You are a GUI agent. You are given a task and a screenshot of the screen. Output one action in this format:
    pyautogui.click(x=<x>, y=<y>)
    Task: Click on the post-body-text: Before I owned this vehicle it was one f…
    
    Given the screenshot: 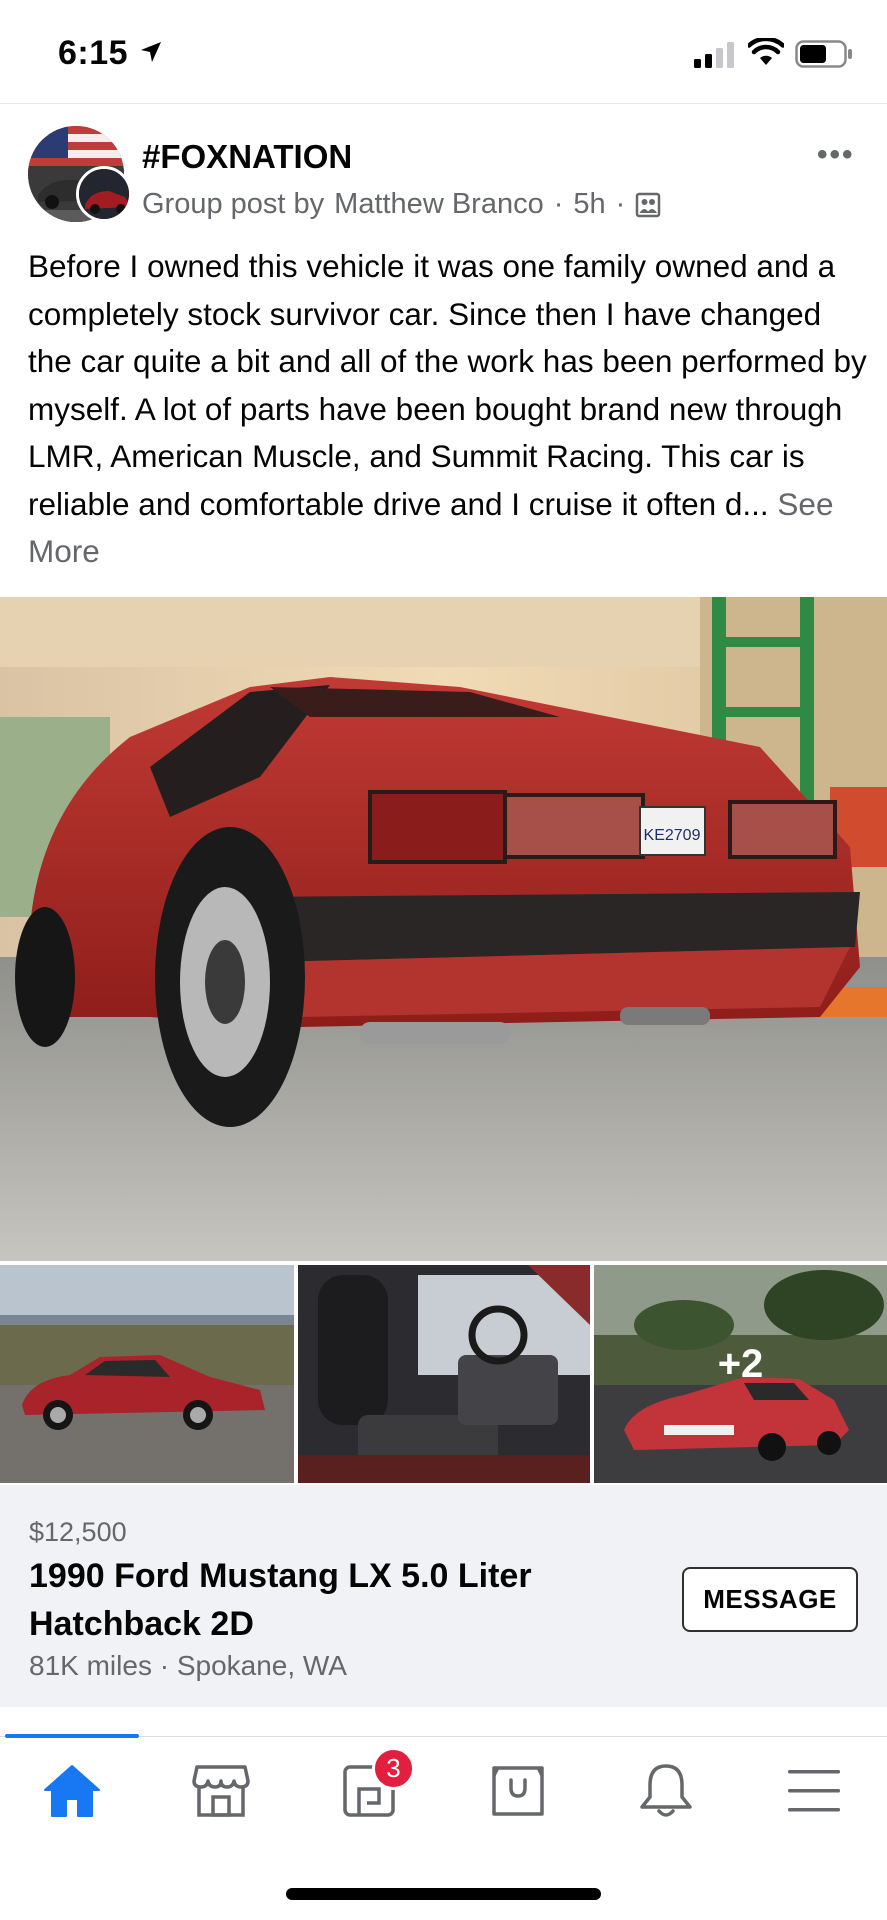 What is the action you would take?
    pyautogui.click(x=447, y=385)
    